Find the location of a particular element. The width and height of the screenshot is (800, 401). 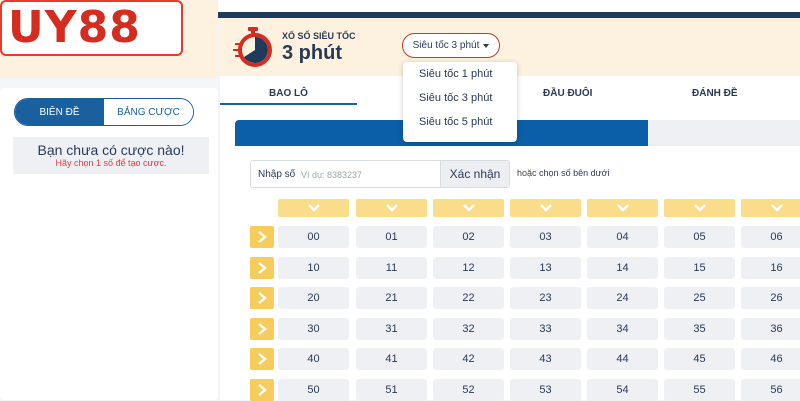

number-cell: 55 is located at coordinates (699, 390).